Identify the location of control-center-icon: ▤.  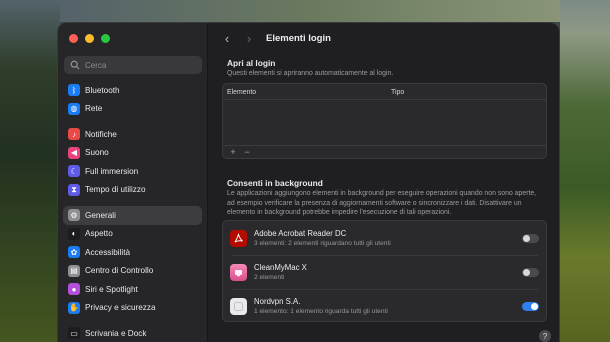
(74, 270).